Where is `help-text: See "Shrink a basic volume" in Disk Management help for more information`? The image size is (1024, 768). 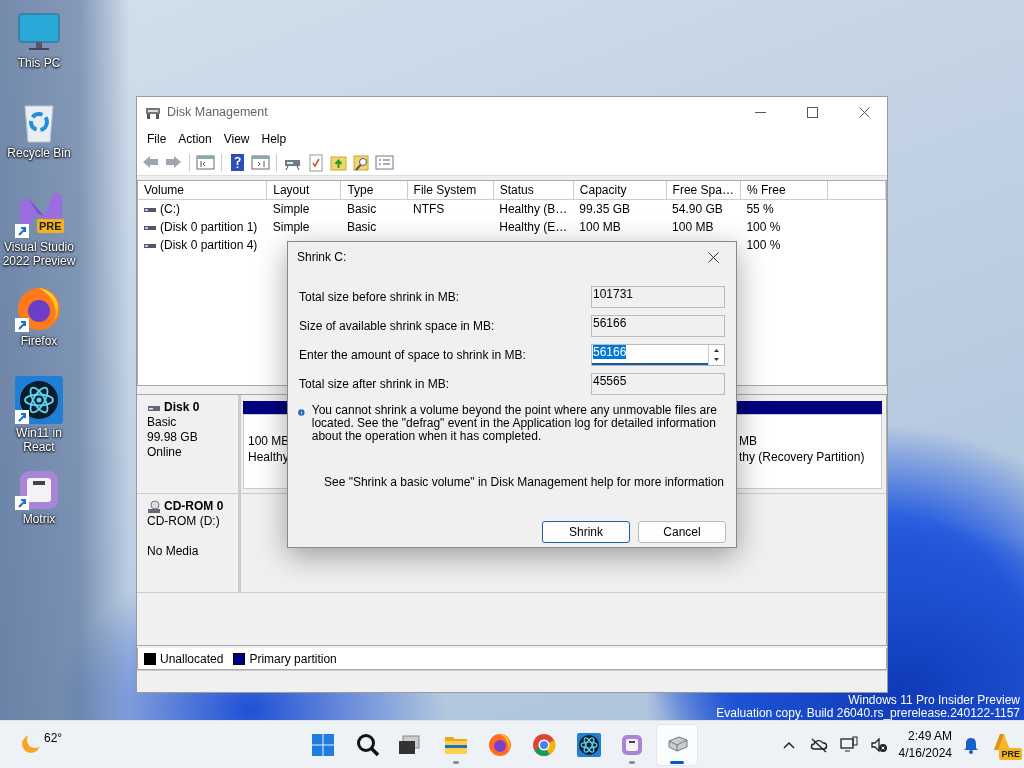 help-text: See "Shrink a basic volume" in Disk Management help for more information is located at coordinates (525, 482).